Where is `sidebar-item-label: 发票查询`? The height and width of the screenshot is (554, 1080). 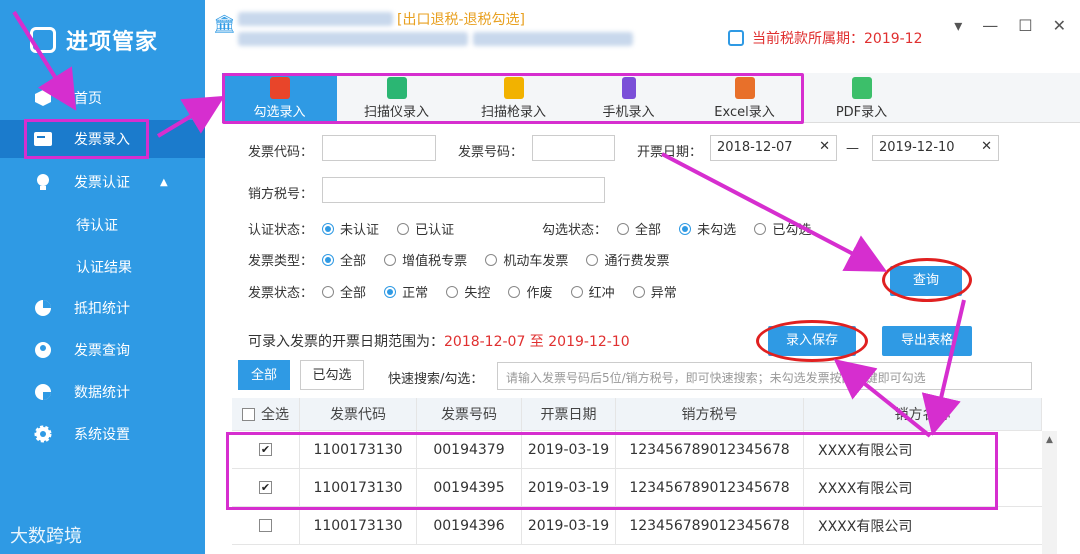
sidebar-item-label: 发票查询 is located at coordinates (102, 351).